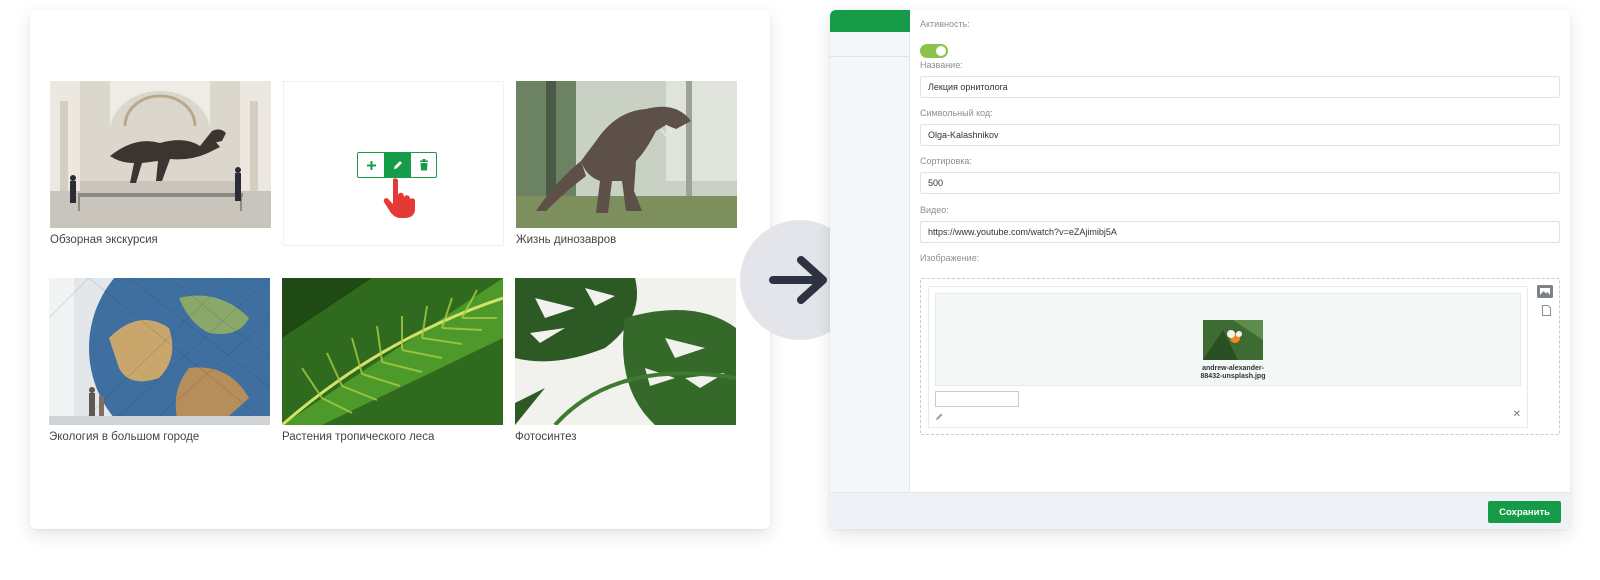 Image resolution: width=1600 pixels, height=580 pixels. What do you see at coordinates (941, 51) in the screenshot?
I see `toggle-knob` at bounding box center [941, 51].